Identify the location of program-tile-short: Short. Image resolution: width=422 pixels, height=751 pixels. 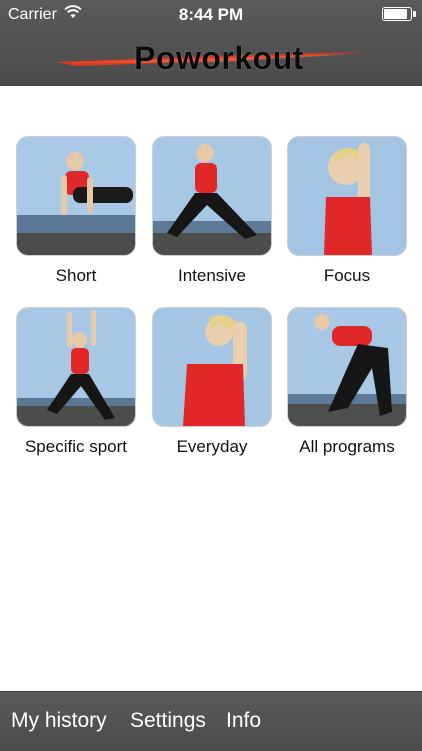
(76, 210).